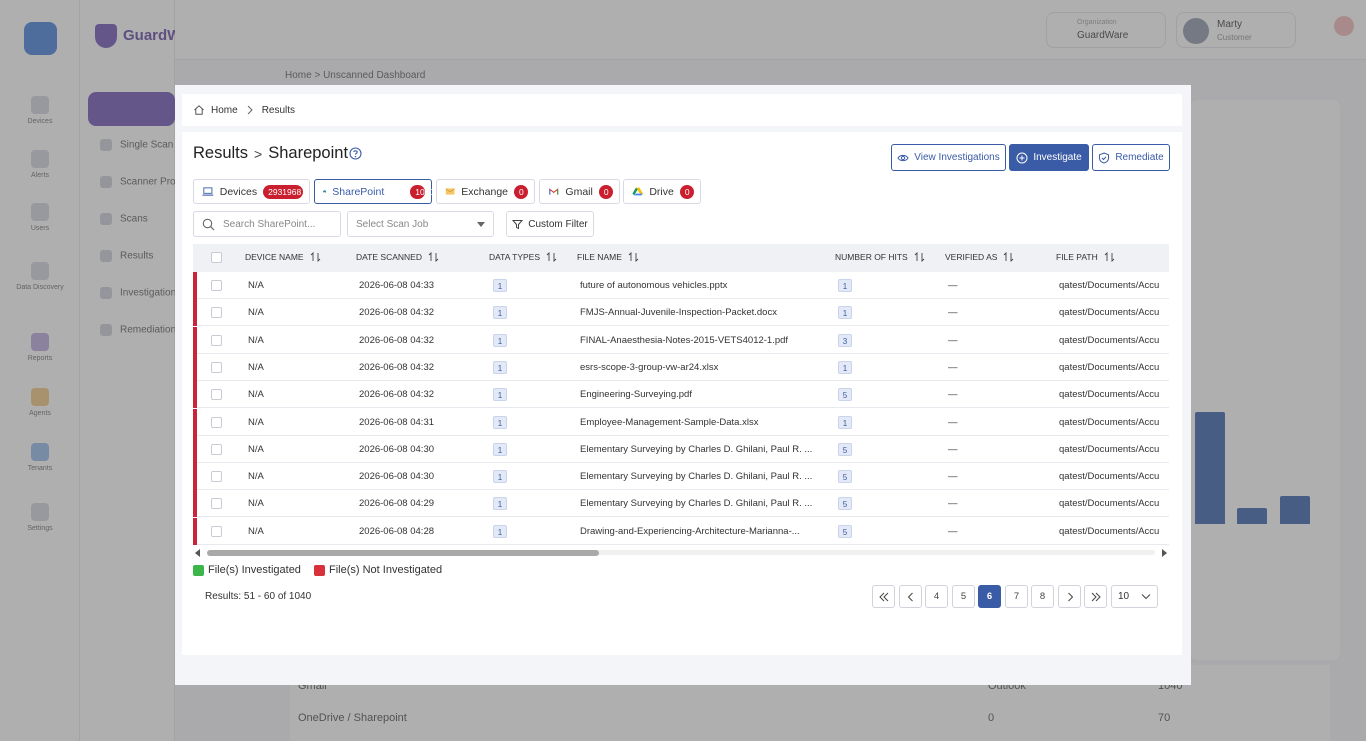 The width and height of the screenshot is (1366, 741). Describe the element at coordinates (579, 191) in the screenshot. I see `tab-gmail: Gmail 0` at that location.